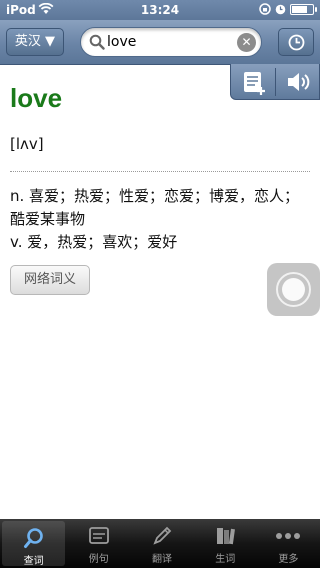 This screenshot has height=568, width=320. Describe the element at coordinates (162, 559) in the screenshot. I see `tab-label: 翻译` at that location.